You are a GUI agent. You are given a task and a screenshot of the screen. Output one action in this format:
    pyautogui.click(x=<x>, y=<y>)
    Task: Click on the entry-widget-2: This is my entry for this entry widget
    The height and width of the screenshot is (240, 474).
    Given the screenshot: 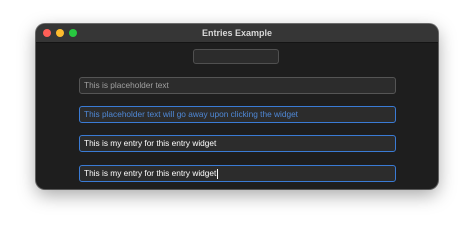 What is the action you would take?
    pyautogui.click(x=237, y=173)
    